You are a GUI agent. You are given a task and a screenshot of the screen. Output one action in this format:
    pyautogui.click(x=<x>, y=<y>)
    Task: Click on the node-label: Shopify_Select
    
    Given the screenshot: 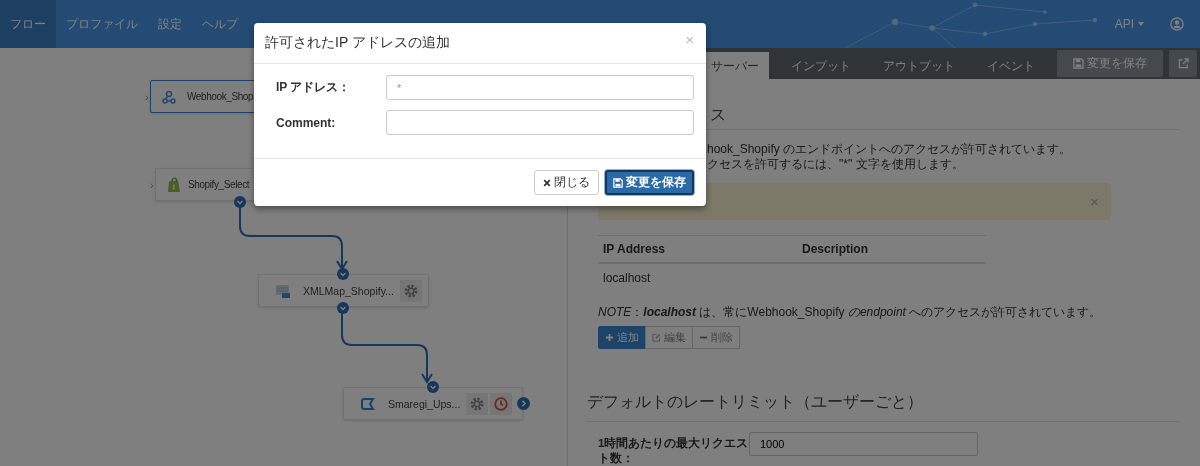 What is the action you would take?
    pyautogui.click(x=219, y=184)
    